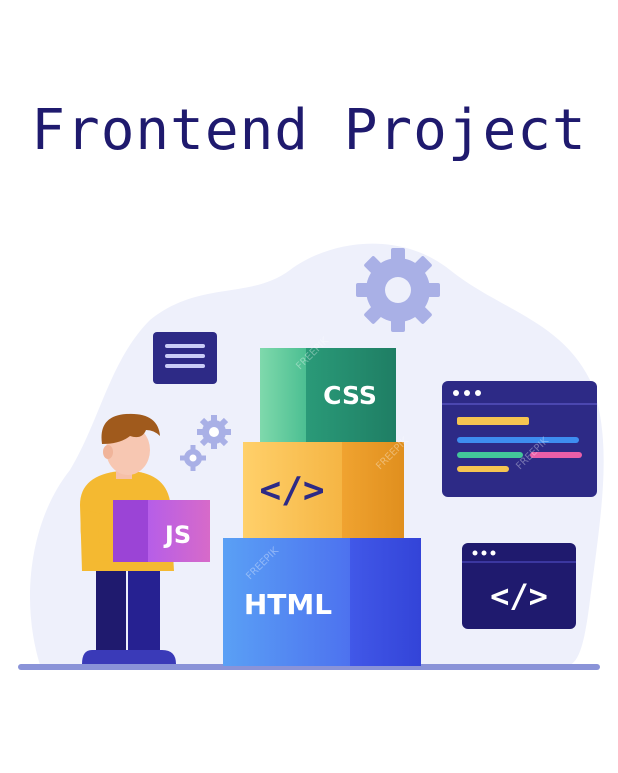 This screenshot has height=773, width=618. Describe the element at coordinates (291, 490) in the screenshot. I see `code-brackets-label: </>` at that location.